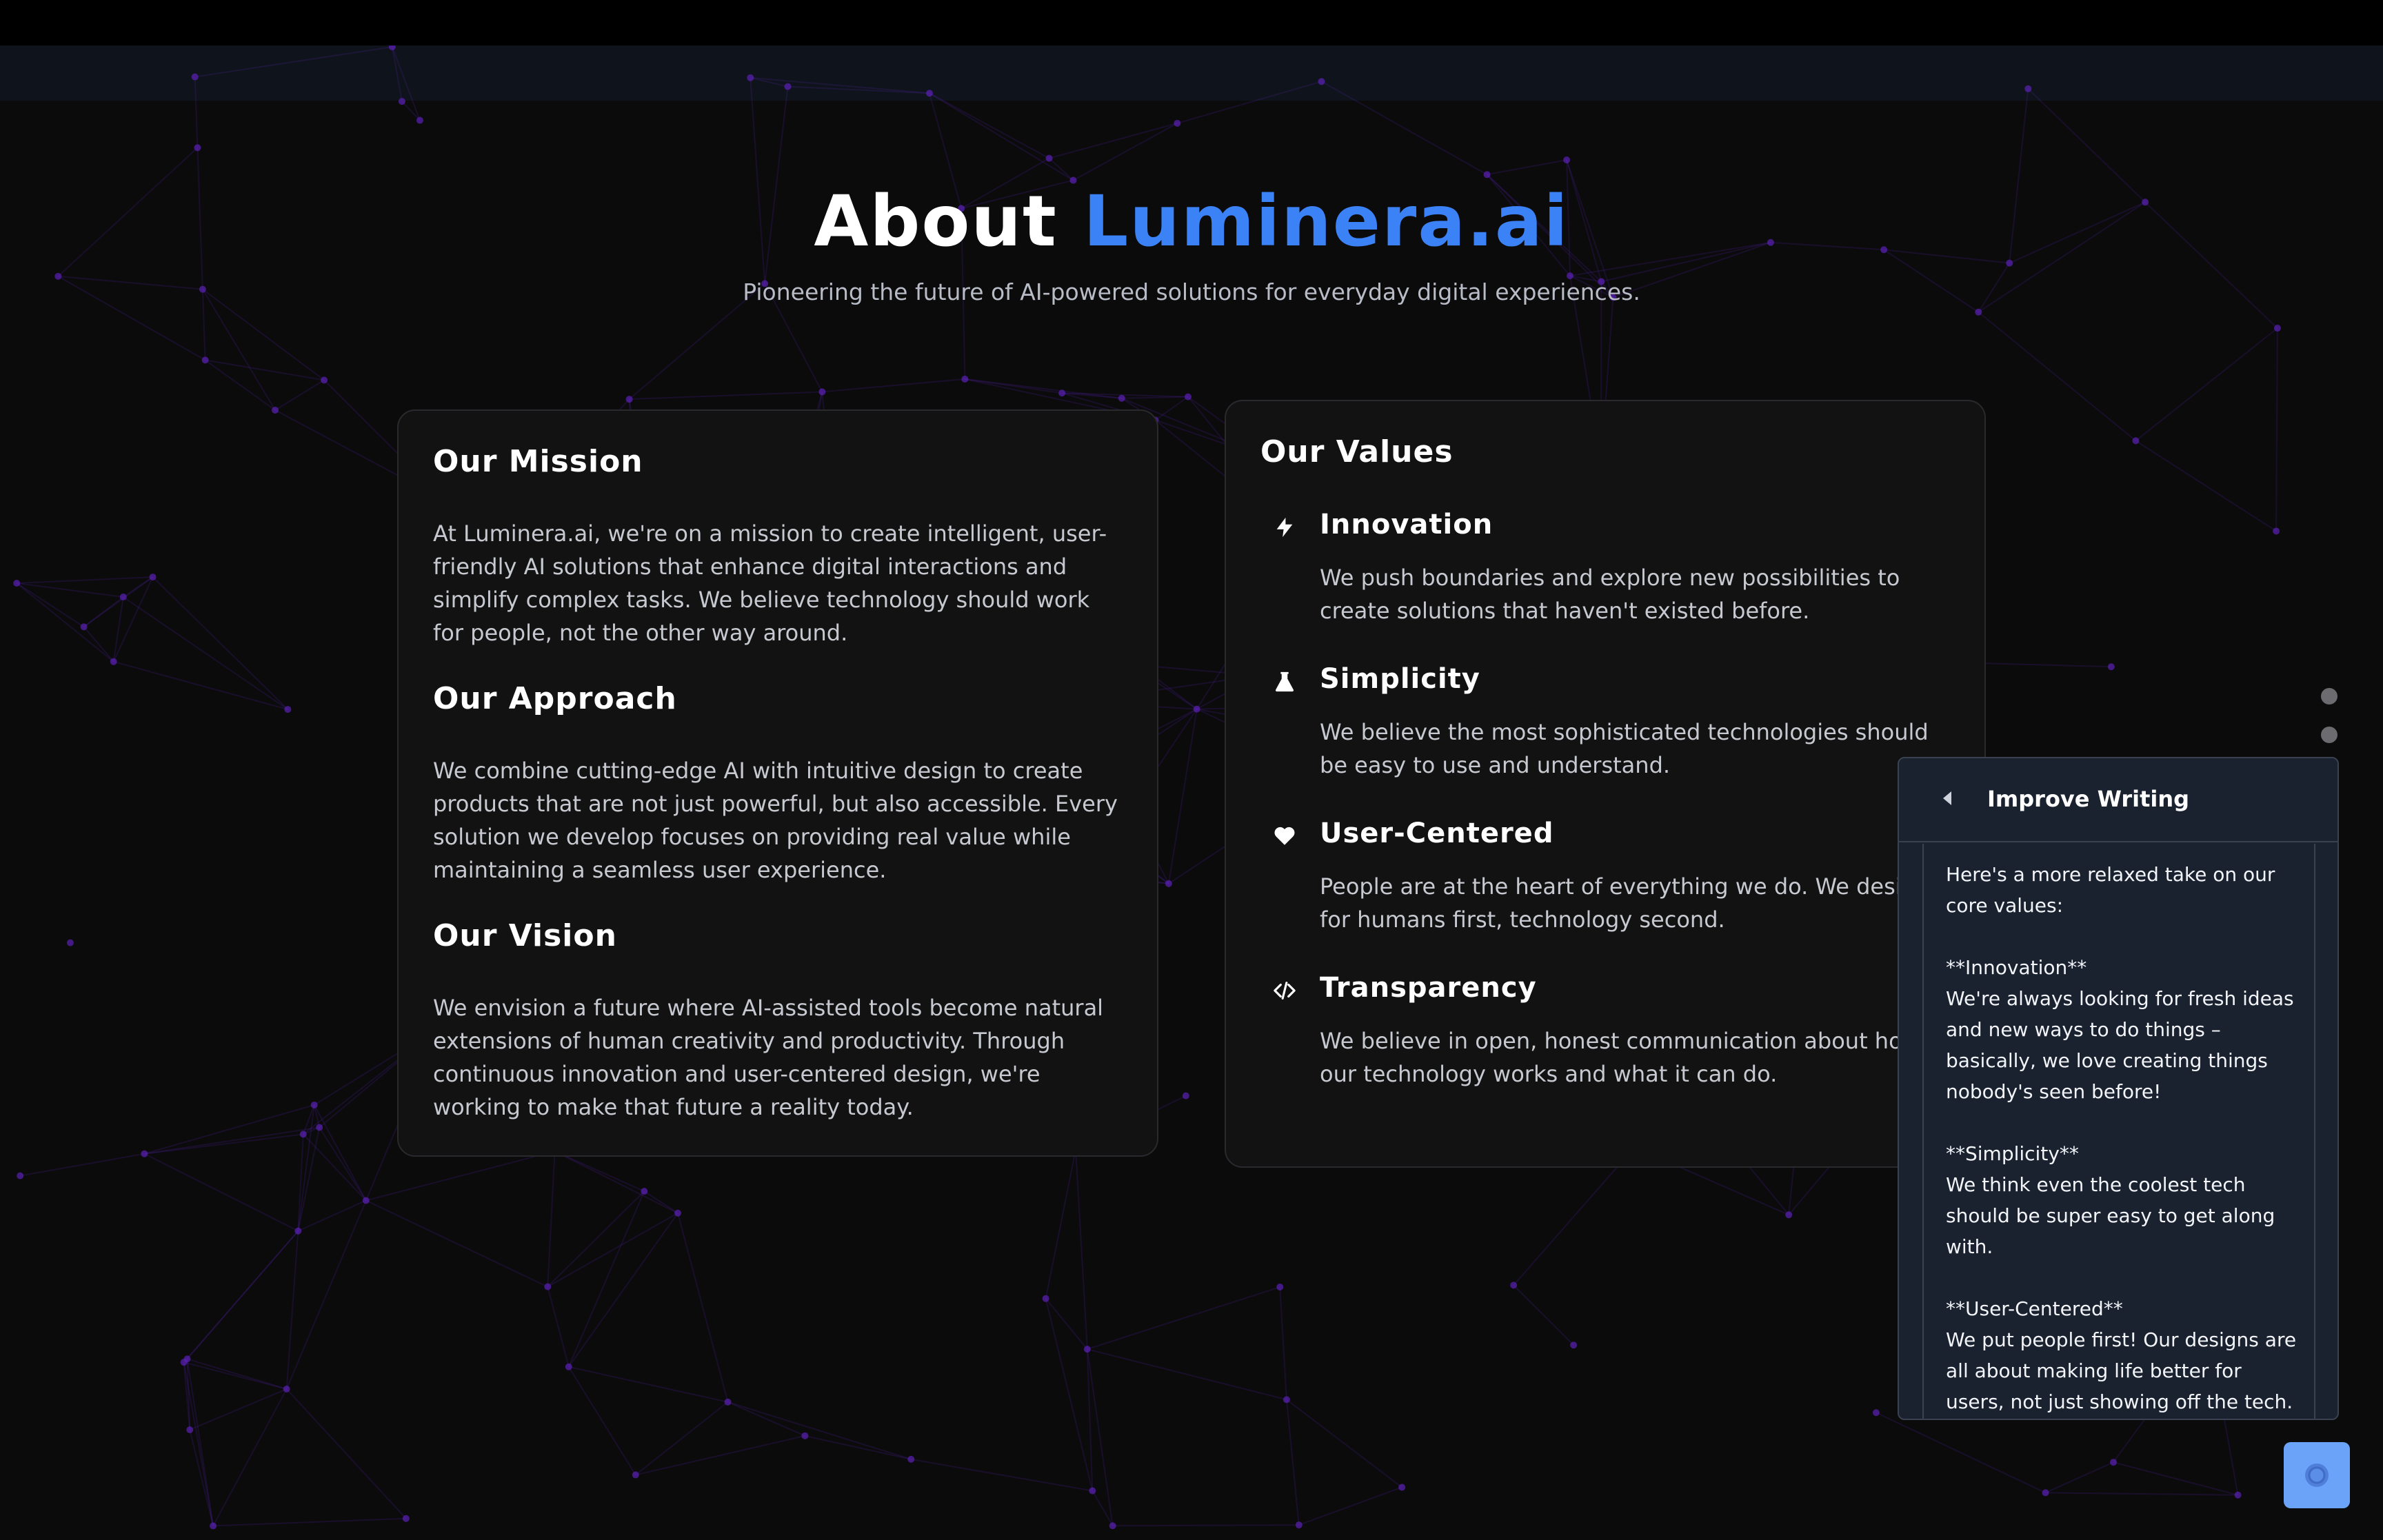 This screenshot has height=1540, width=2383. I want to click on panel-title: Improve Writing, so click(2088, 799).